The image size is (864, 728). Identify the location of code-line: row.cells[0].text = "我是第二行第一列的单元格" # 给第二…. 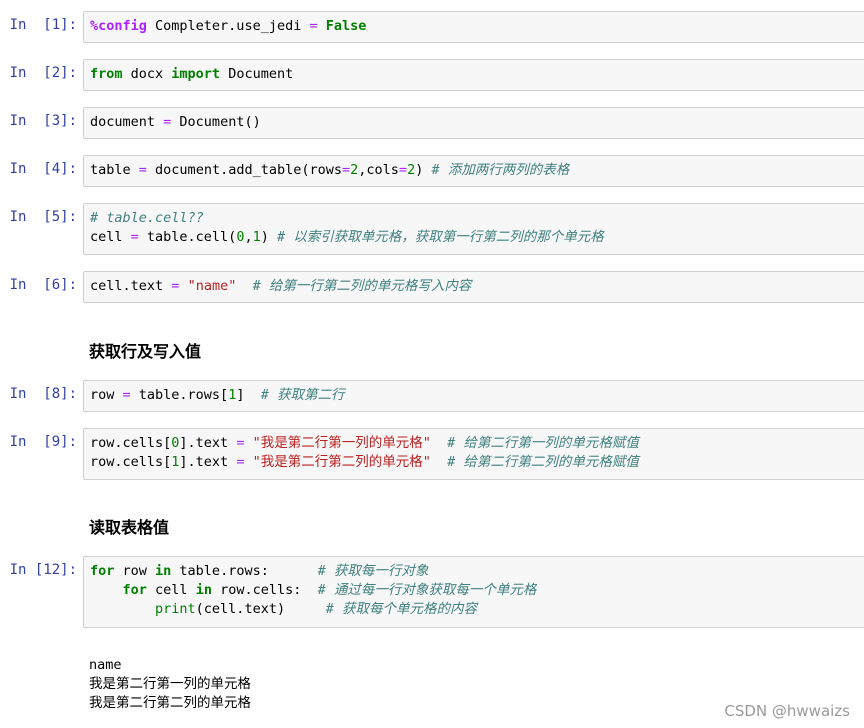
(477, 443).